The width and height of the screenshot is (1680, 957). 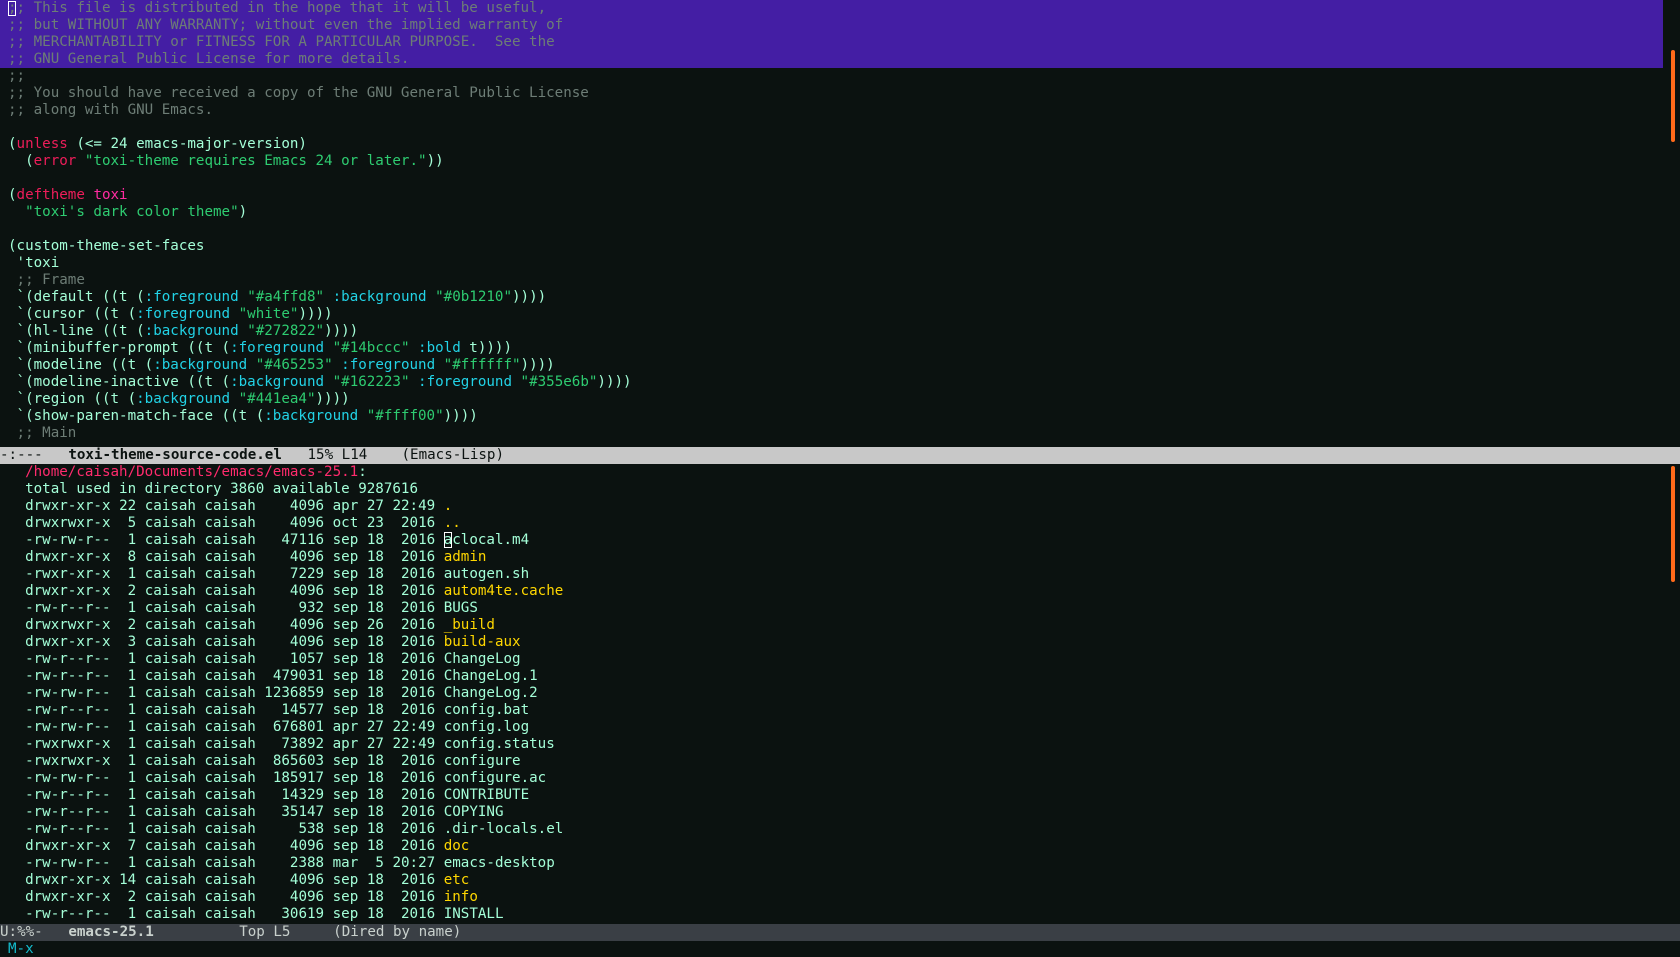 I want to click on code-line: (custom-theme-set-faces, so click(x=831, y=246).